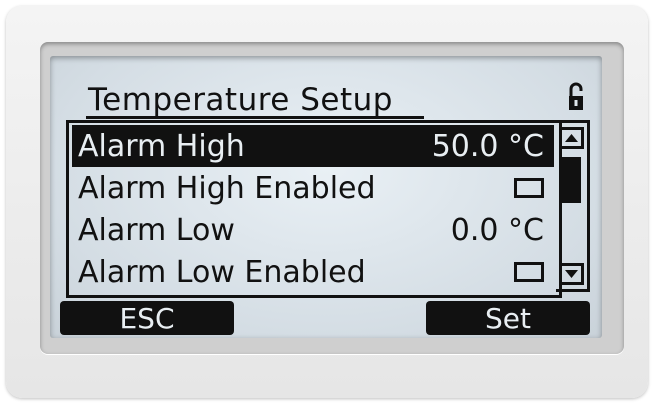 The width and height of the screenshot is (656, 407). I want to click on menu-item-alarm-low-enabled: Alarm Low Enabled, so click(313, 272).